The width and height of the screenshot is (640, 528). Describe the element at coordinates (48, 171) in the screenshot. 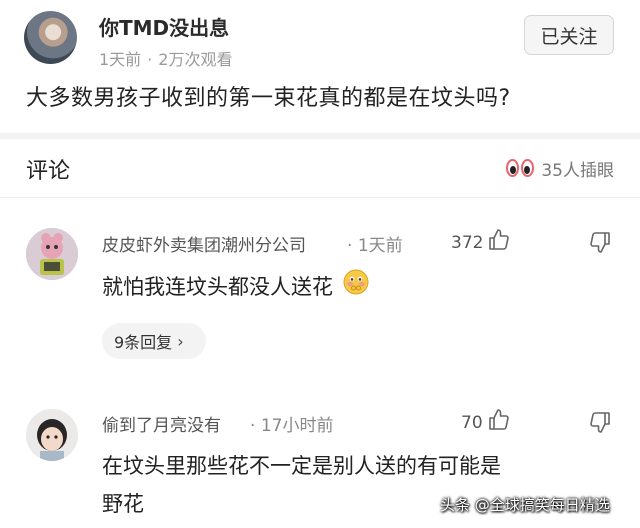

I see `comments-title: 评论` at that location.